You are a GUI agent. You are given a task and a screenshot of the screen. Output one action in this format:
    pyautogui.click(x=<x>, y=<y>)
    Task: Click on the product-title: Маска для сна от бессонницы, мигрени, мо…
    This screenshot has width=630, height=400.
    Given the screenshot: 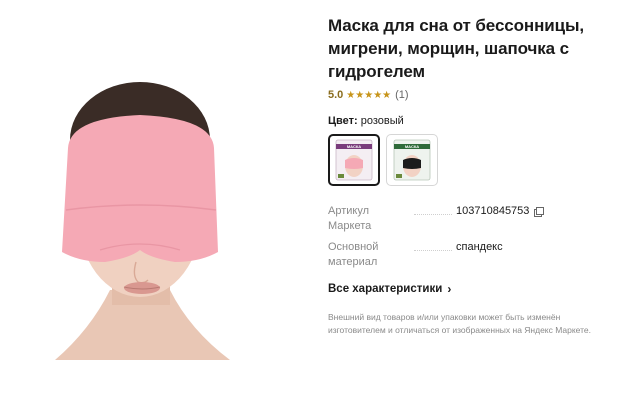 What is the action you would take?
    pyautogui.click(x=456, y=48)
    